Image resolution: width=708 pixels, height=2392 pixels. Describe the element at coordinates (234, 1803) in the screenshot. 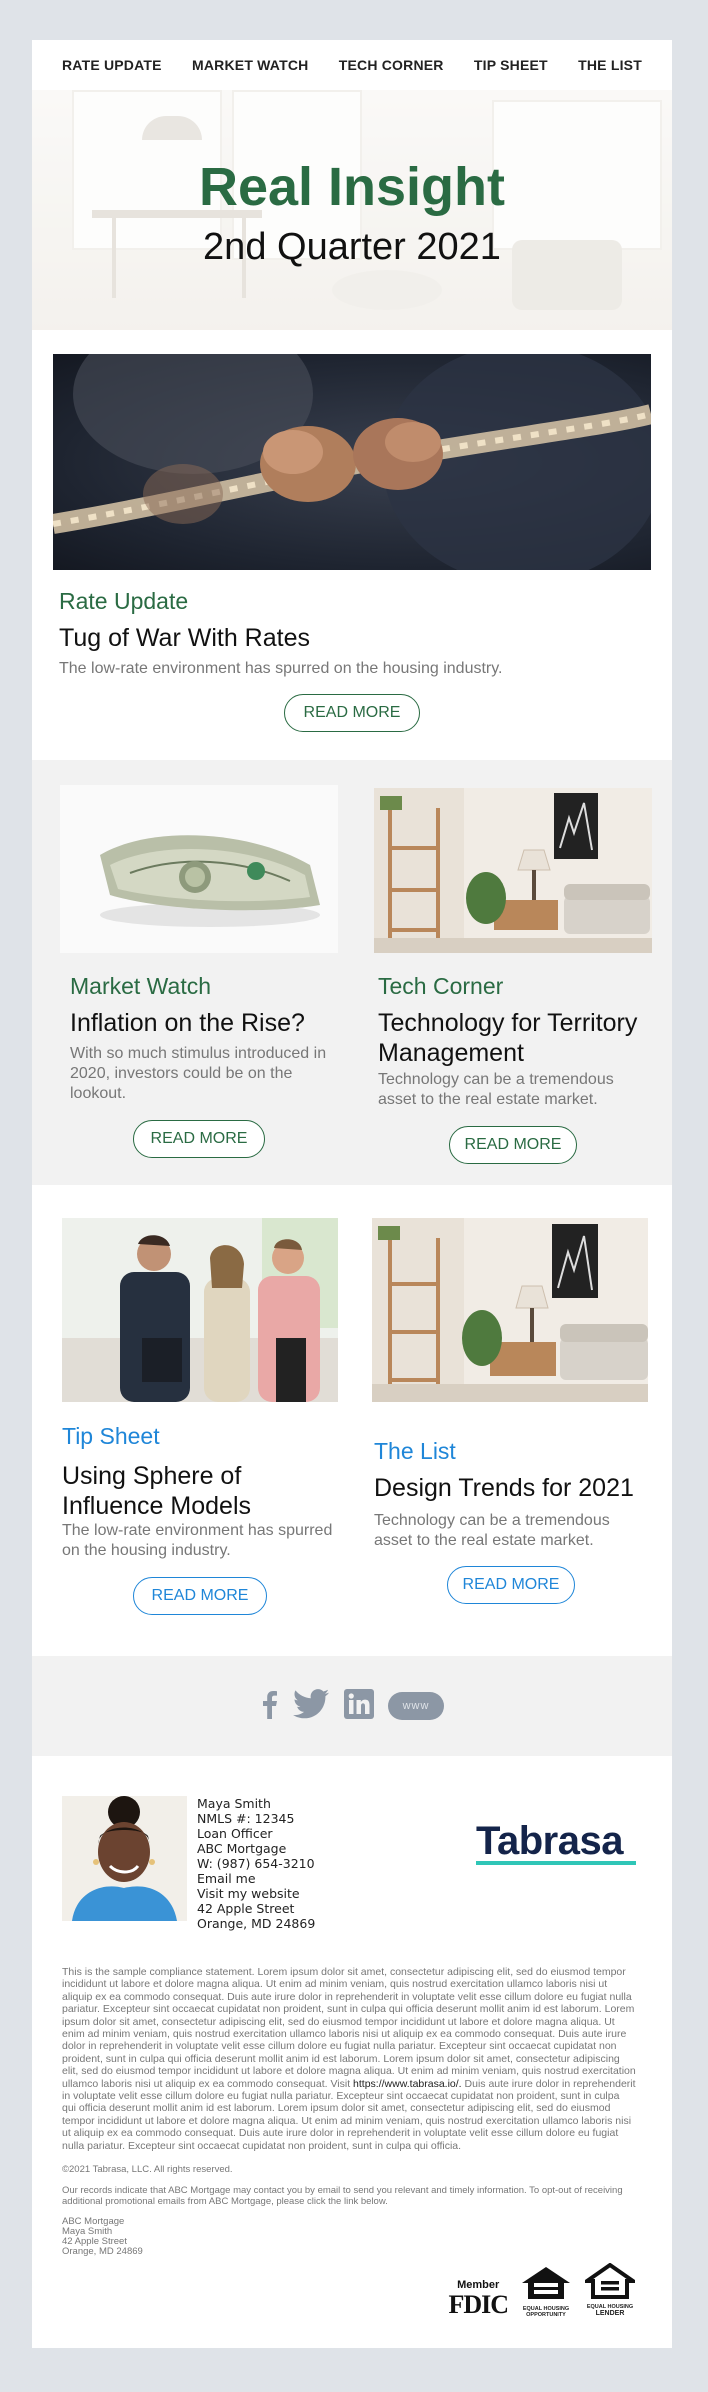

I see `officer-name: Maya Smith` at that location.